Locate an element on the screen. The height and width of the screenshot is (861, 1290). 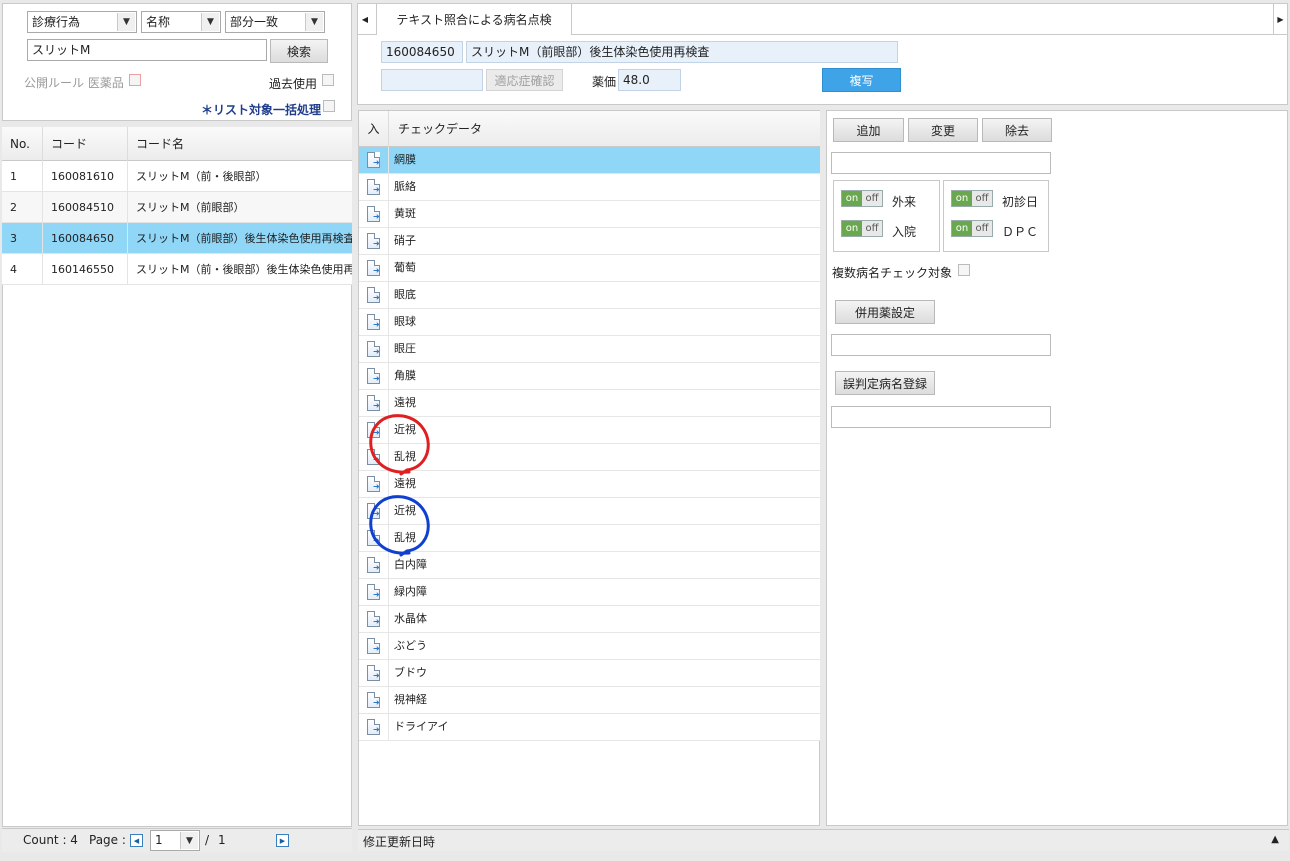
count-label: Count : 4 is located at coordinates (50, 840).